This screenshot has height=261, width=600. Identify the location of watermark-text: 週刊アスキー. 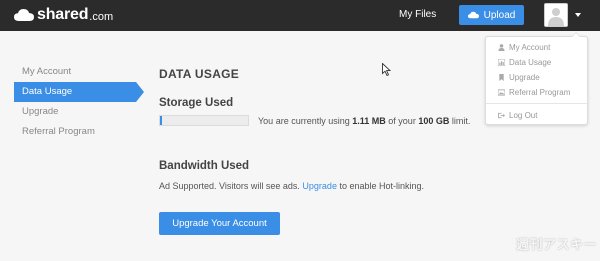
(557, 244).